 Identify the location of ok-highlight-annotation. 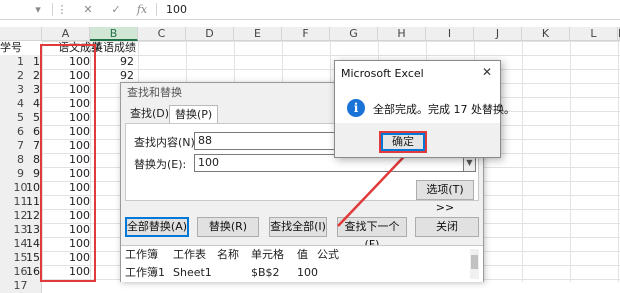
(403, 142).